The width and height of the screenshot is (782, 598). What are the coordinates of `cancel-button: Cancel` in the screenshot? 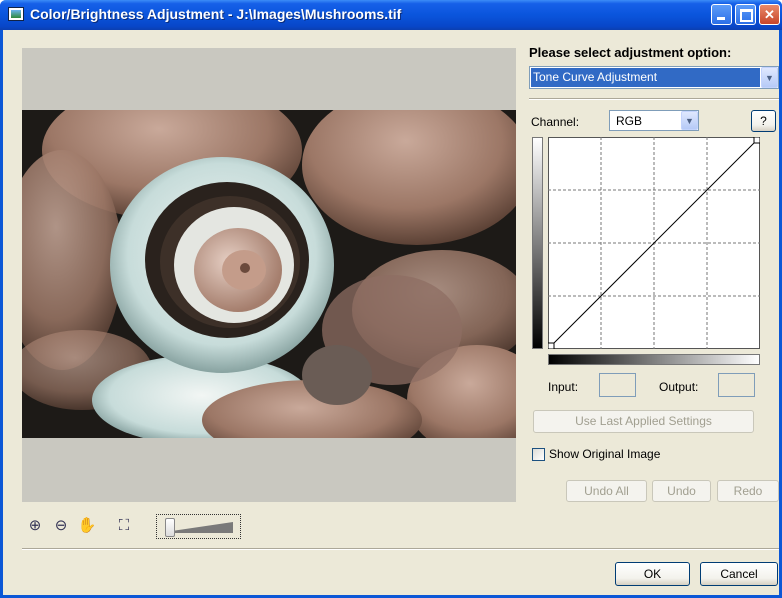 It's located at (739, 574).